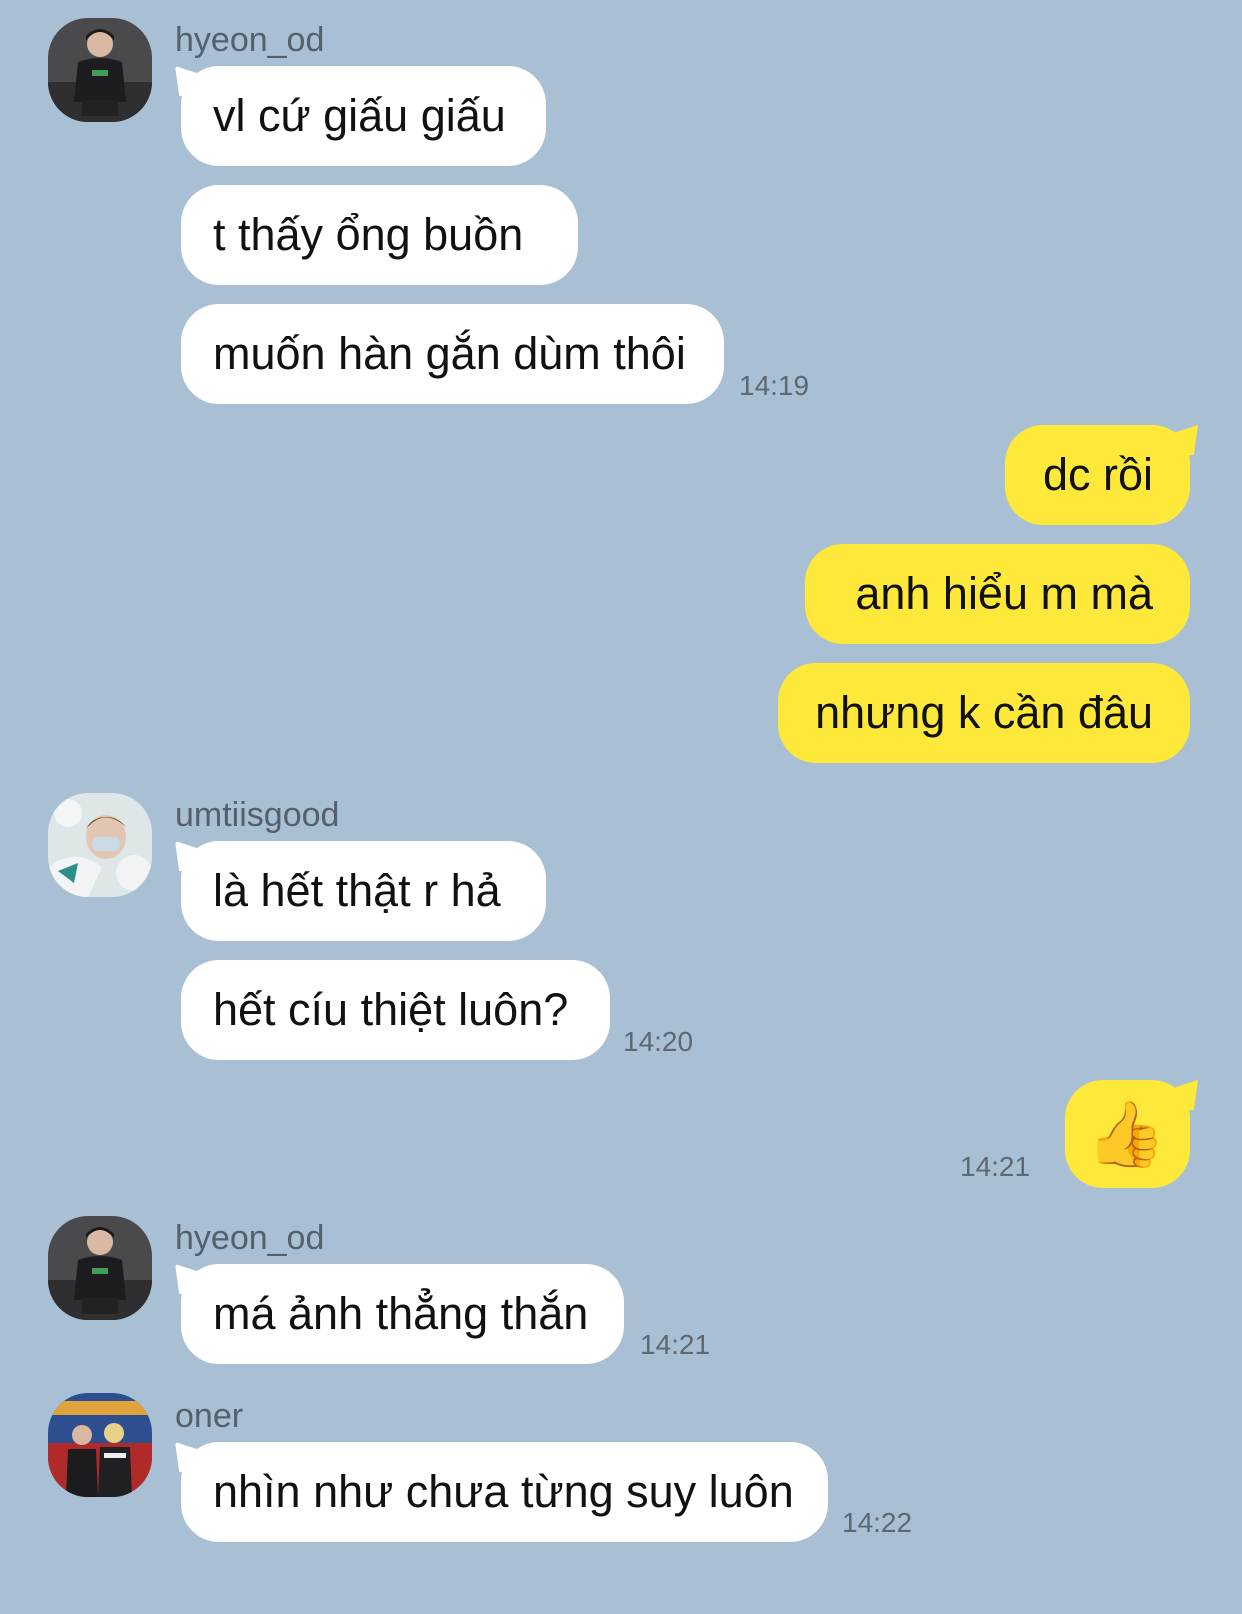  What do you see at coordinates (1097, 475) in the screenshot?
I see `message-bubble: dc rồi` at bounding box center [1097, 475].